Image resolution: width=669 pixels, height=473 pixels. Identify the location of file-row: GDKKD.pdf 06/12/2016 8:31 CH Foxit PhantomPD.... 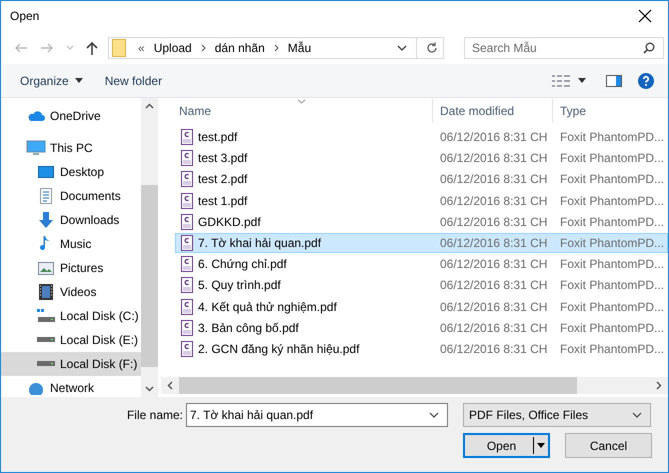
(421, 222).